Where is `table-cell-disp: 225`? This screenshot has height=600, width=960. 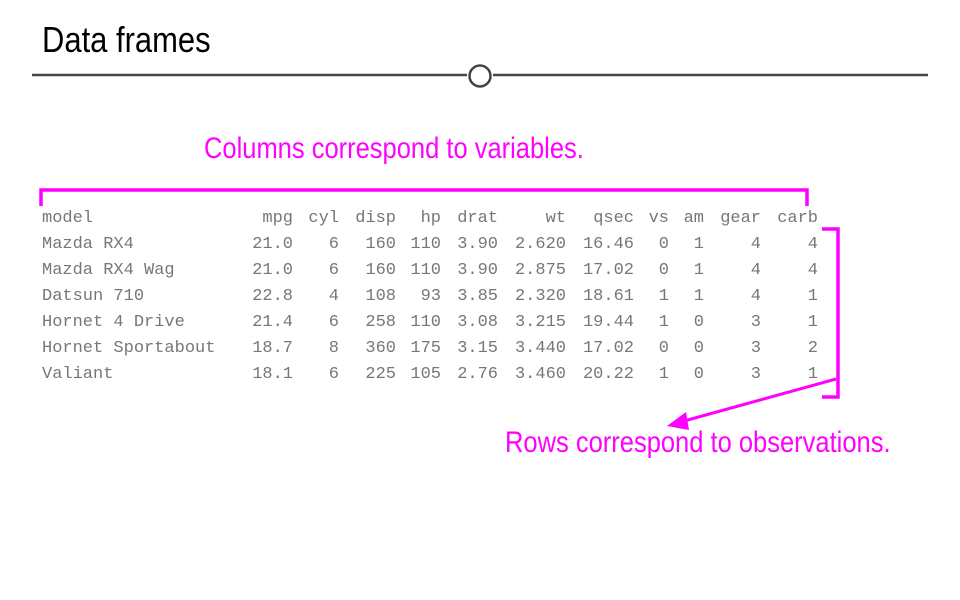 table-cell-disp: 225 is located at coordinates (380, 374).